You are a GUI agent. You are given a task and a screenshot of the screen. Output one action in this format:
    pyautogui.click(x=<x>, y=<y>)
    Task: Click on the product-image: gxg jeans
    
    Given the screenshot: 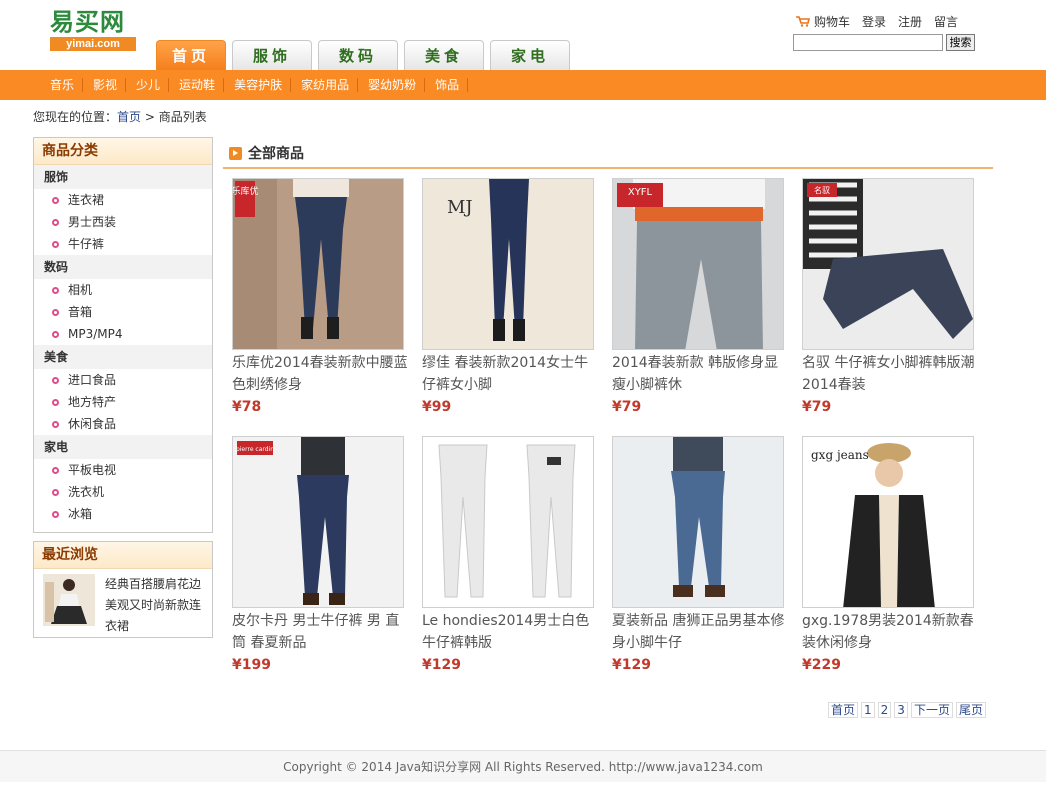 What is the action you would take?
    pyautogui.click(x=888, y=522)
    